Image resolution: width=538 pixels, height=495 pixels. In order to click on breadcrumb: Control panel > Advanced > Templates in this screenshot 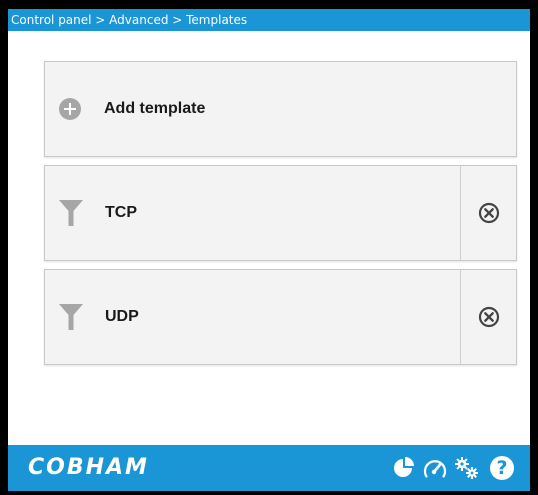, I will do `click(269, 20)`.